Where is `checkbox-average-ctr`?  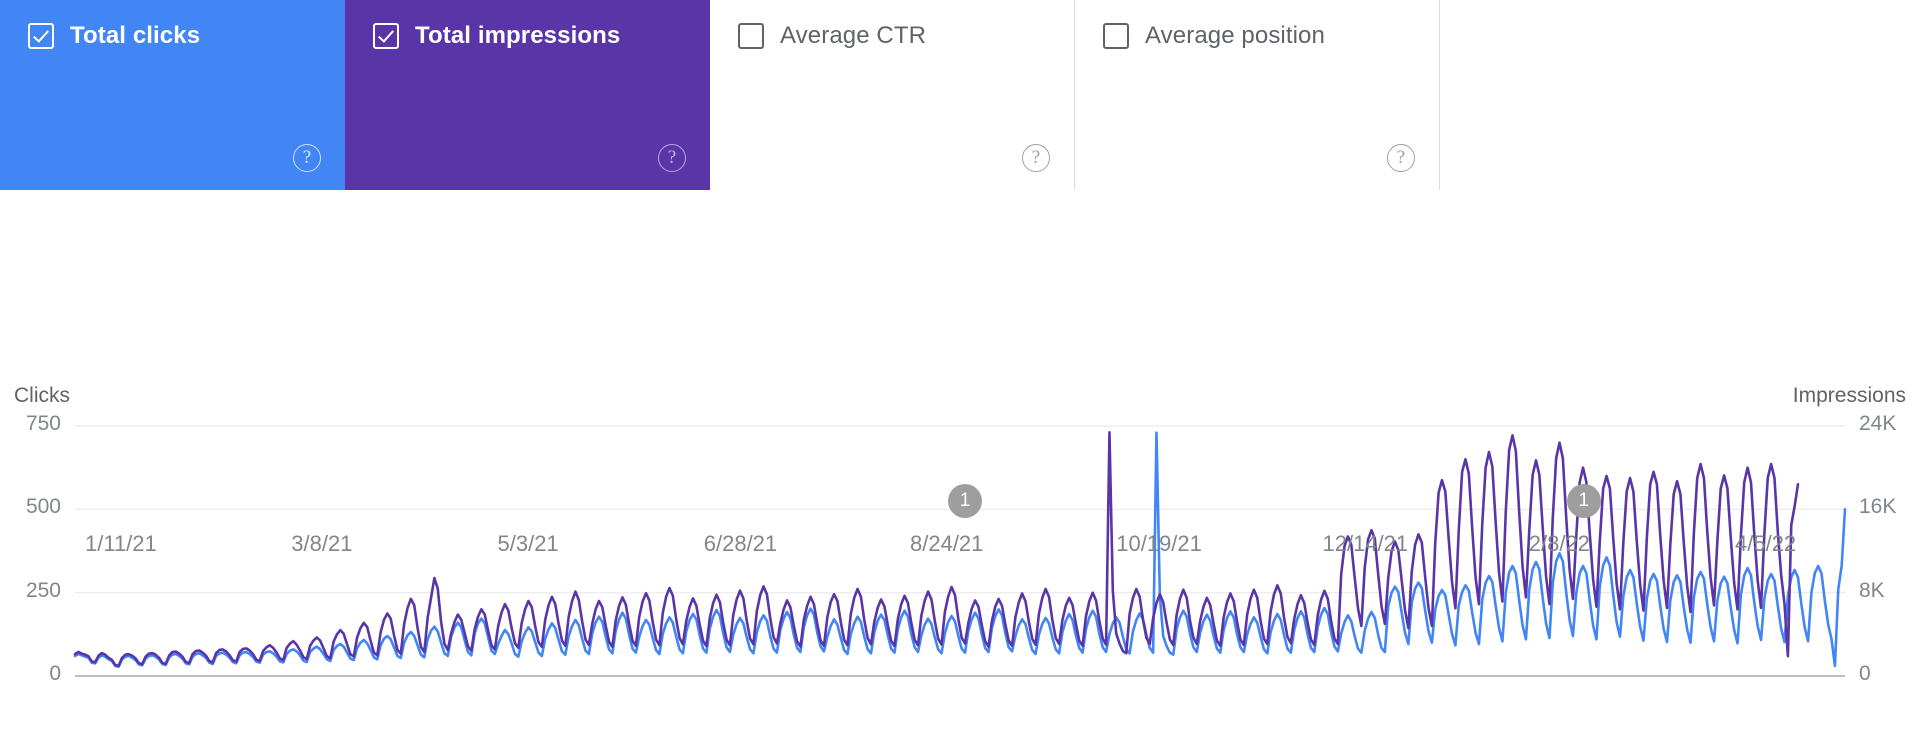
checkbox-average-ctr is located at coordinates (751, 36).